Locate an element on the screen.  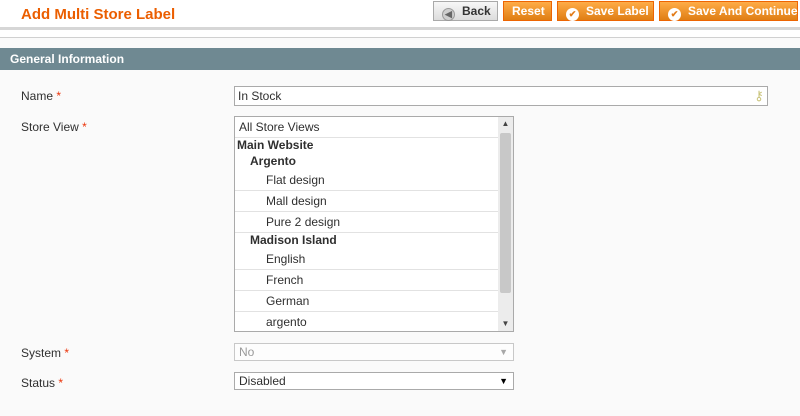
section-header: General Information is located at coordinates (400, 59).